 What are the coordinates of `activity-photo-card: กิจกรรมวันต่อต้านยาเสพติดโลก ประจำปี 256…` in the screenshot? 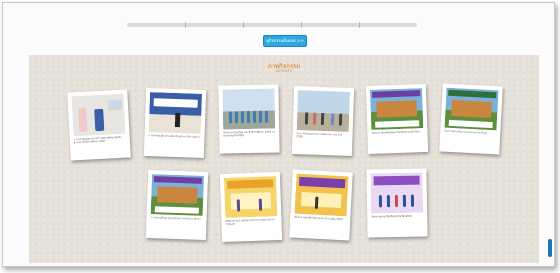 It's located at (323, 121).